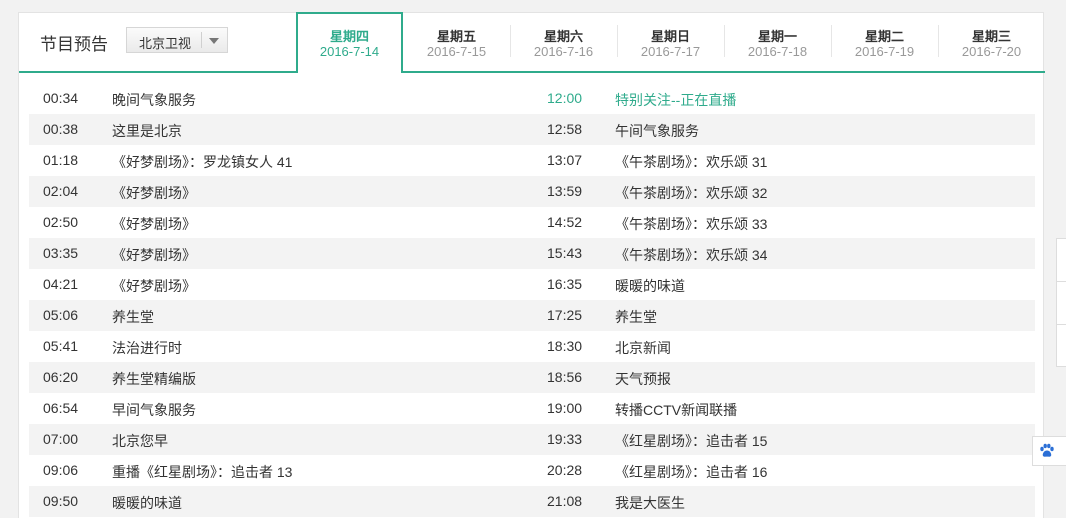 The height and width of the screenshot is (518, 1066). What do you see at coordinates (670, 51) in the screenshot?
I see `tab-date-label: 2016-7-17` at bounding box center [670, 51].